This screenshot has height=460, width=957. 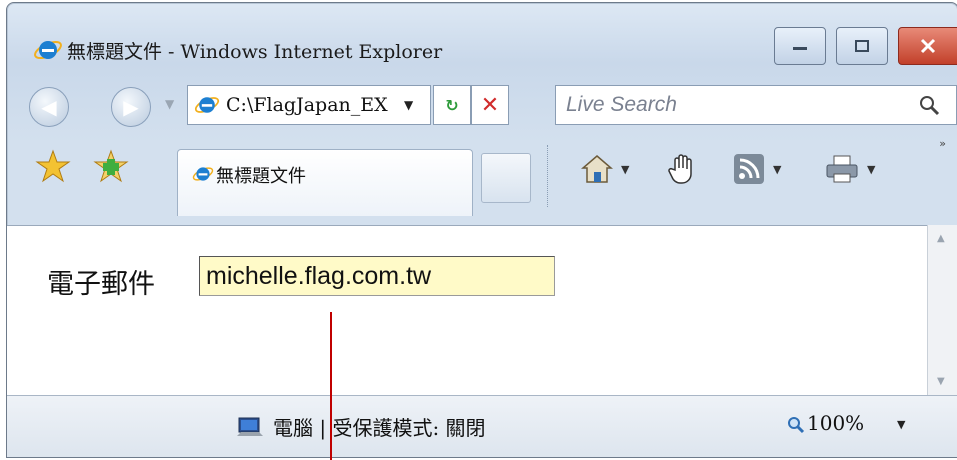 What do you see at coordinates (597, 169) in the screenshot?
I see `home-icon` at bounding box center [597, 169].